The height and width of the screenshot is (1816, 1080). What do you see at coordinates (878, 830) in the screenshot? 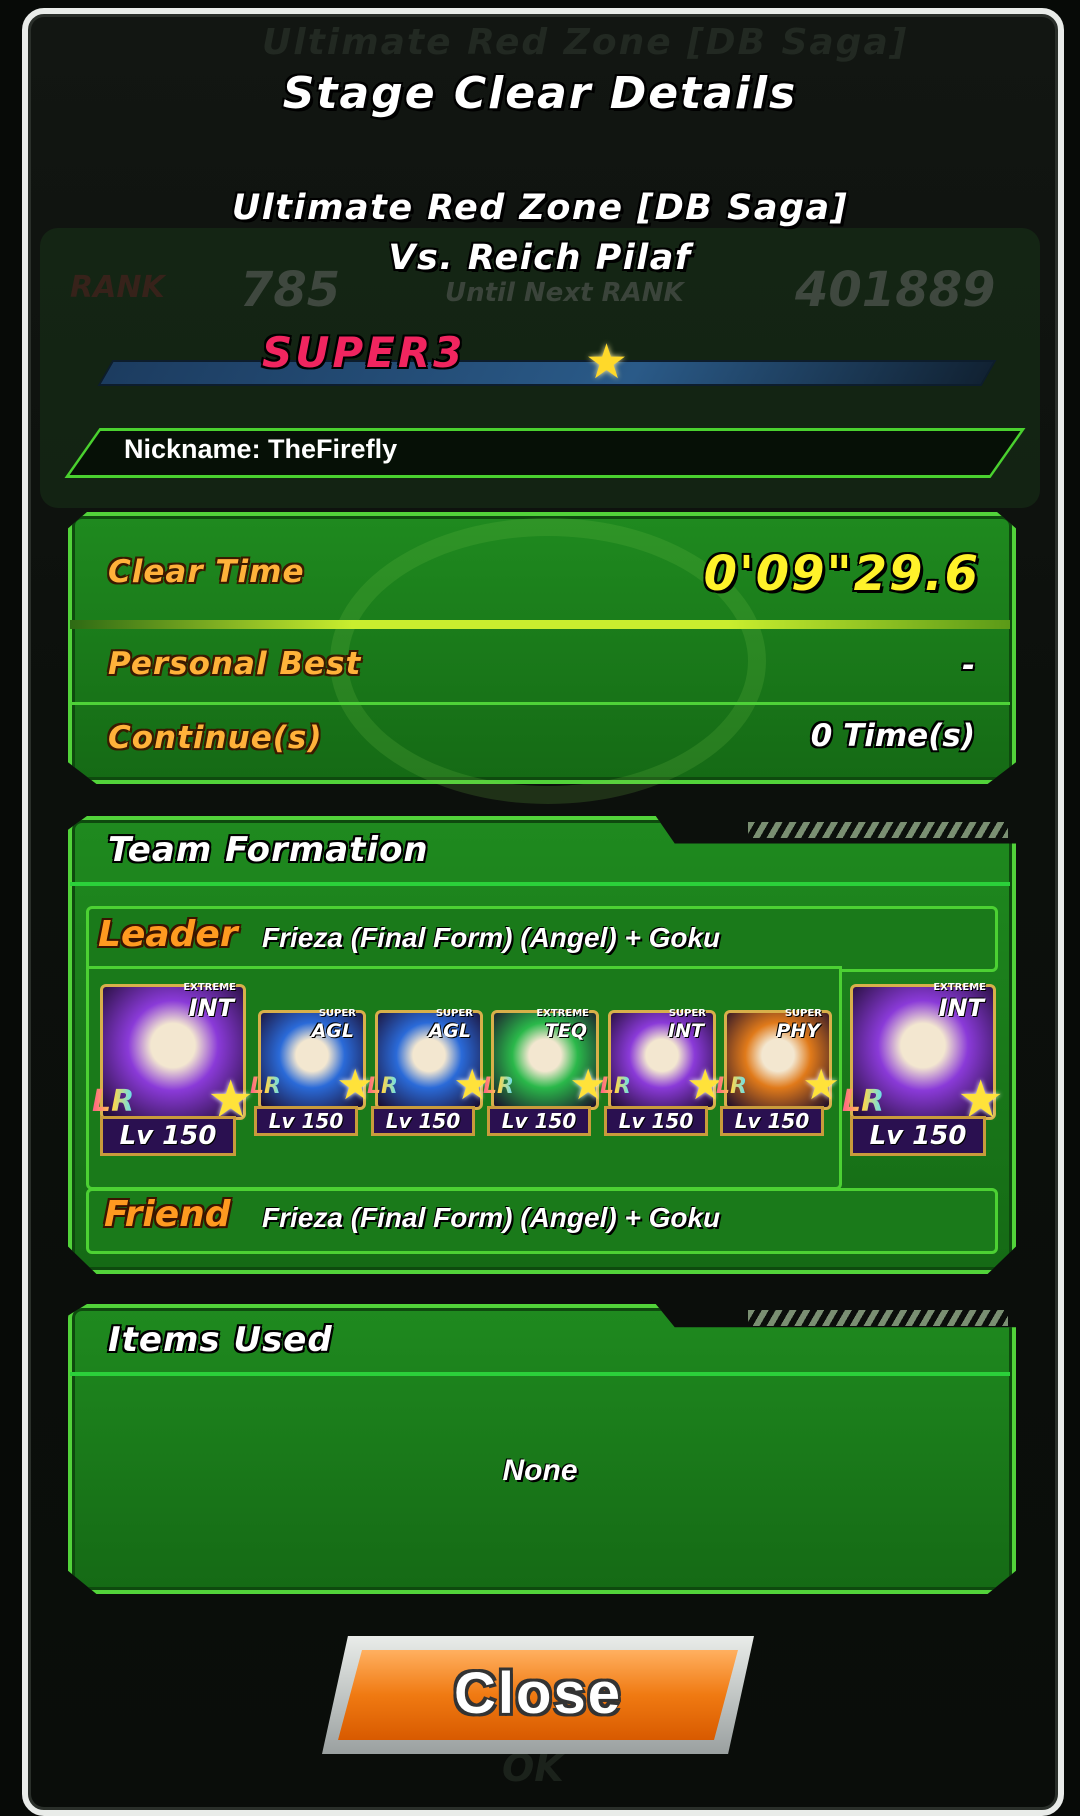
I see `team-panel-stripes` at bounding box center [878, 830].